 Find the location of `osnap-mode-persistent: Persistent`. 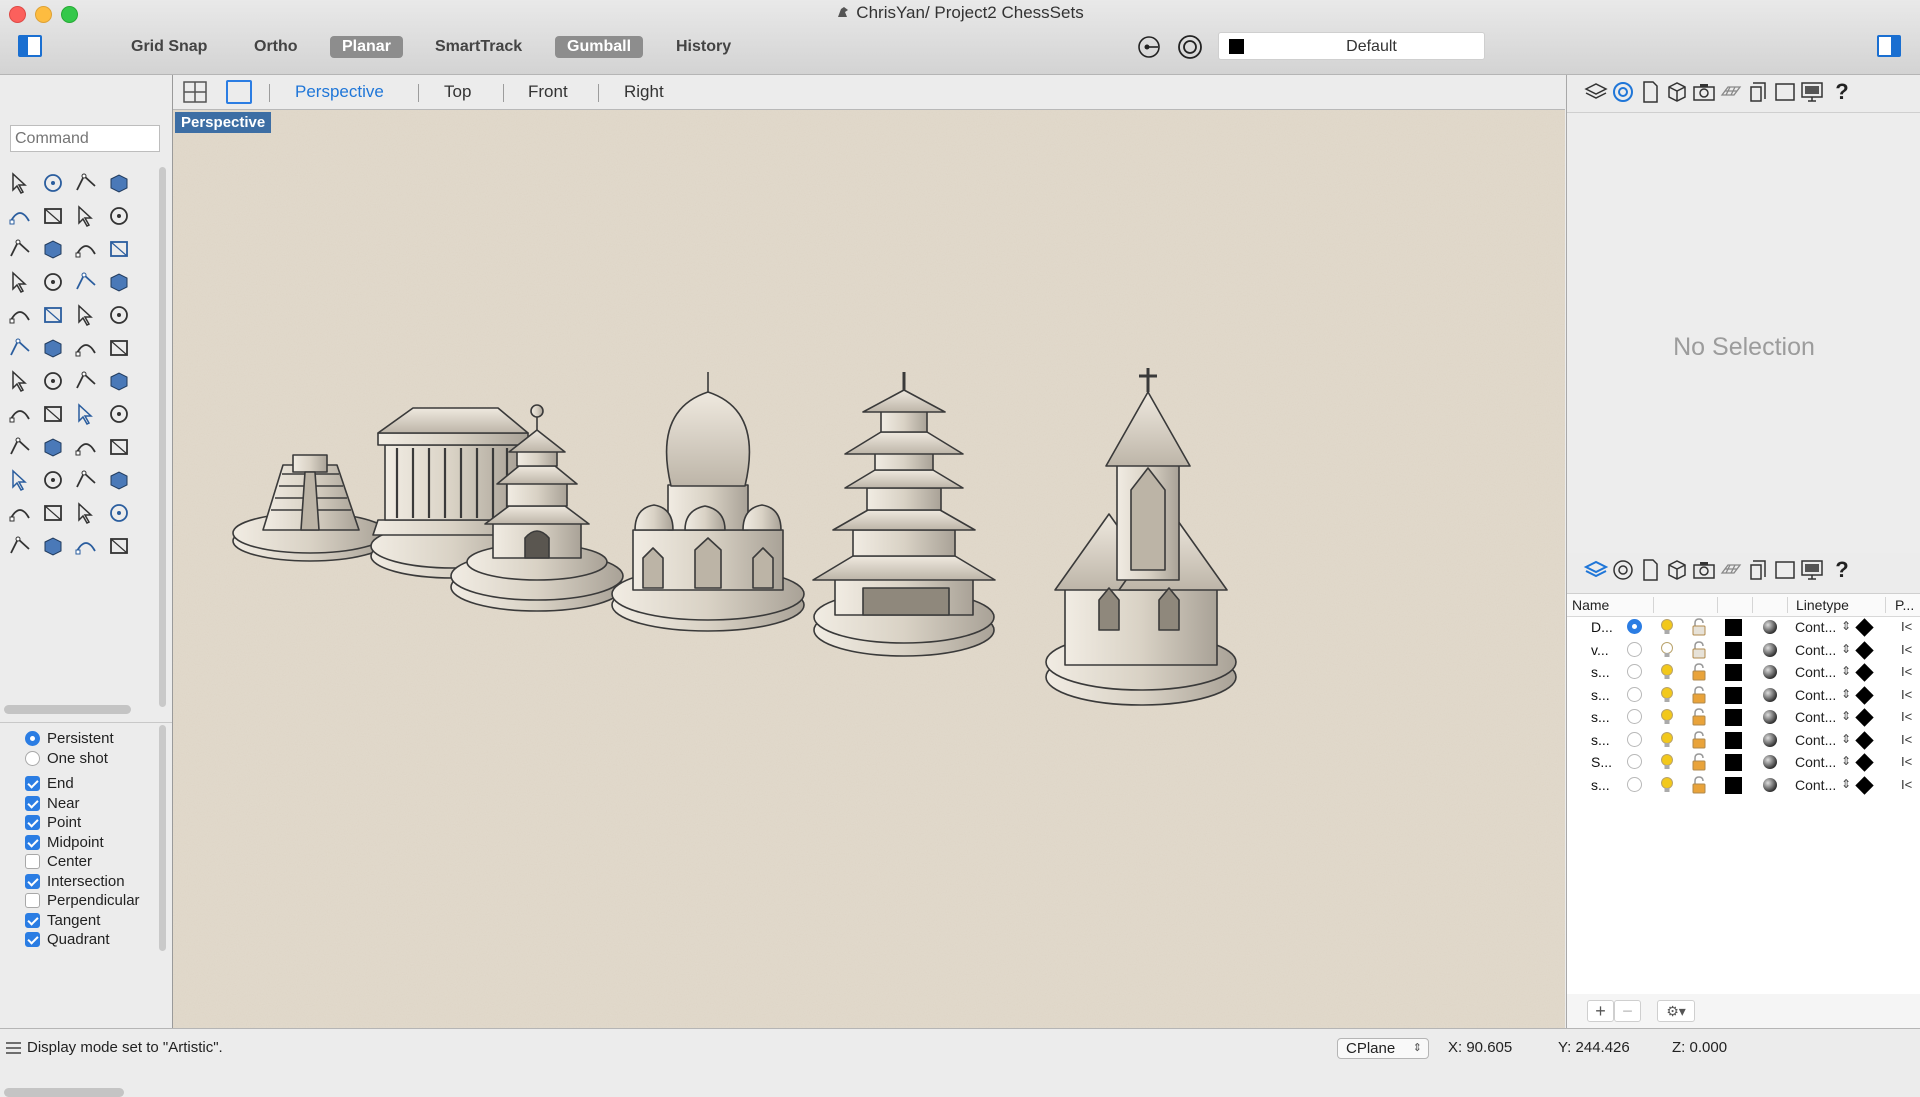

osnap-mode-persistent: Persistent is located at coordinates (69, 738).